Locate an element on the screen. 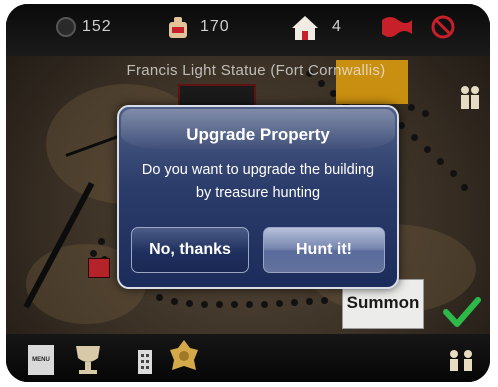 The width and height of the screenshot is (498, 387). players-icon is located at coordinates (461, 362).